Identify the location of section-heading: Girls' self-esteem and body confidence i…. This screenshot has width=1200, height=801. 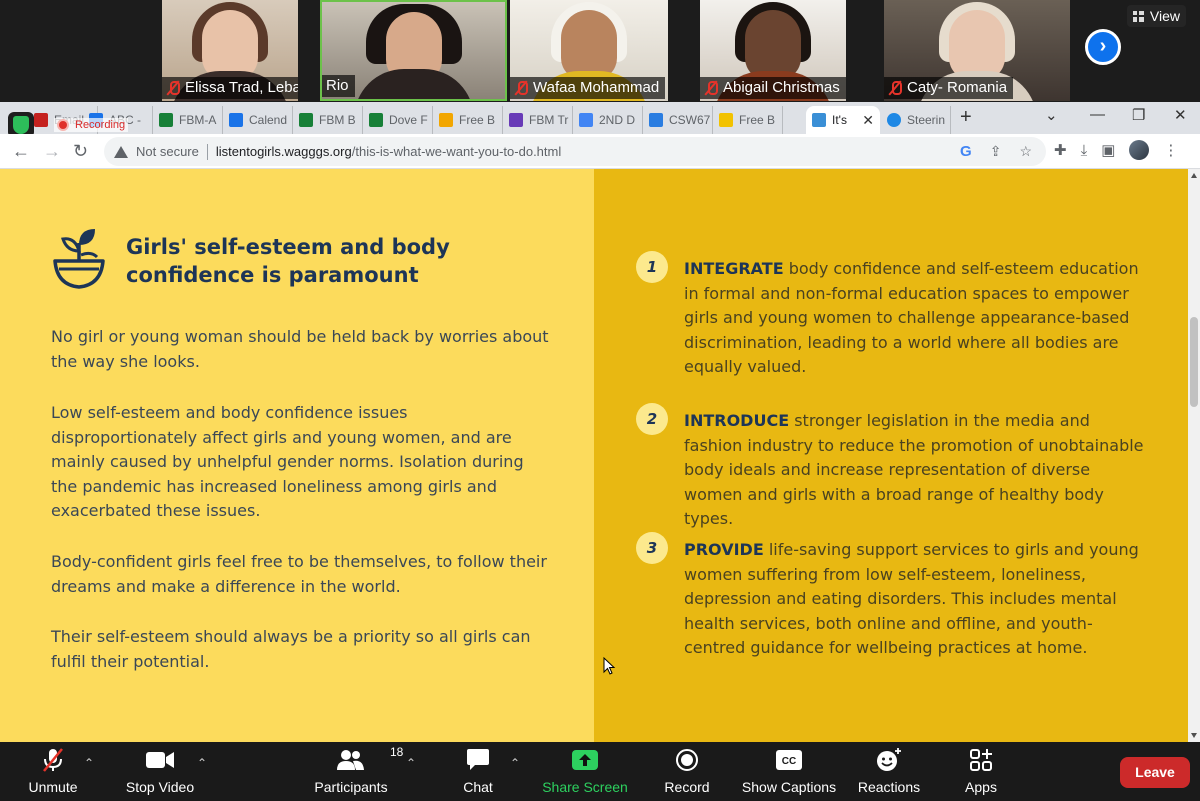
(288, 261).